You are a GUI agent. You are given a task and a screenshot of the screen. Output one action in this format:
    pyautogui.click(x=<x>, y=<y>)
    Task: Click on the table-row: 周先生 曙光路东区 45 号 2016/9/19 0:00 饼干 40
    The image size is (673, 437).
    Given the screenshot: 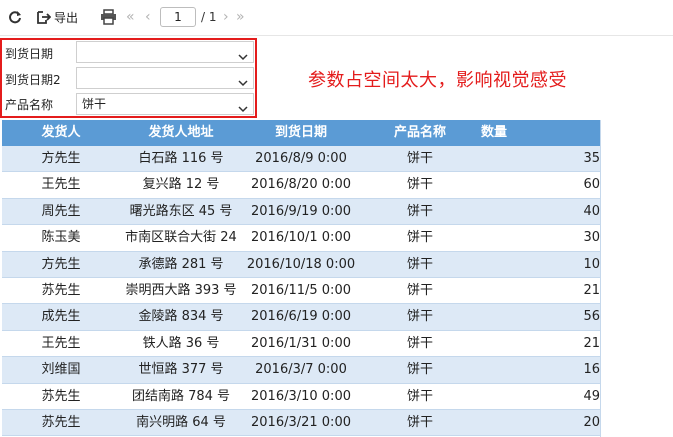 What is the action you would take?
    pyautogui.click(x=301, y=212)
    